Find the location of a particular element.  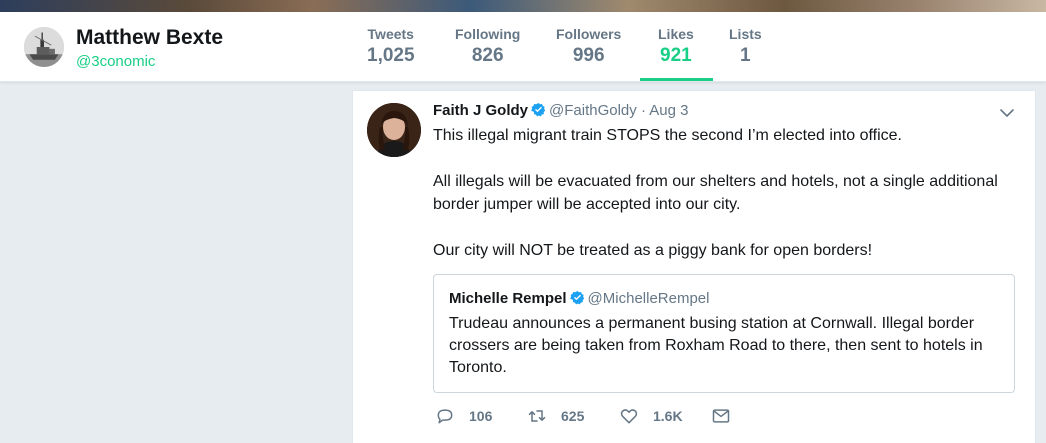

author-photo-icon is located at coordinates (394, 130).